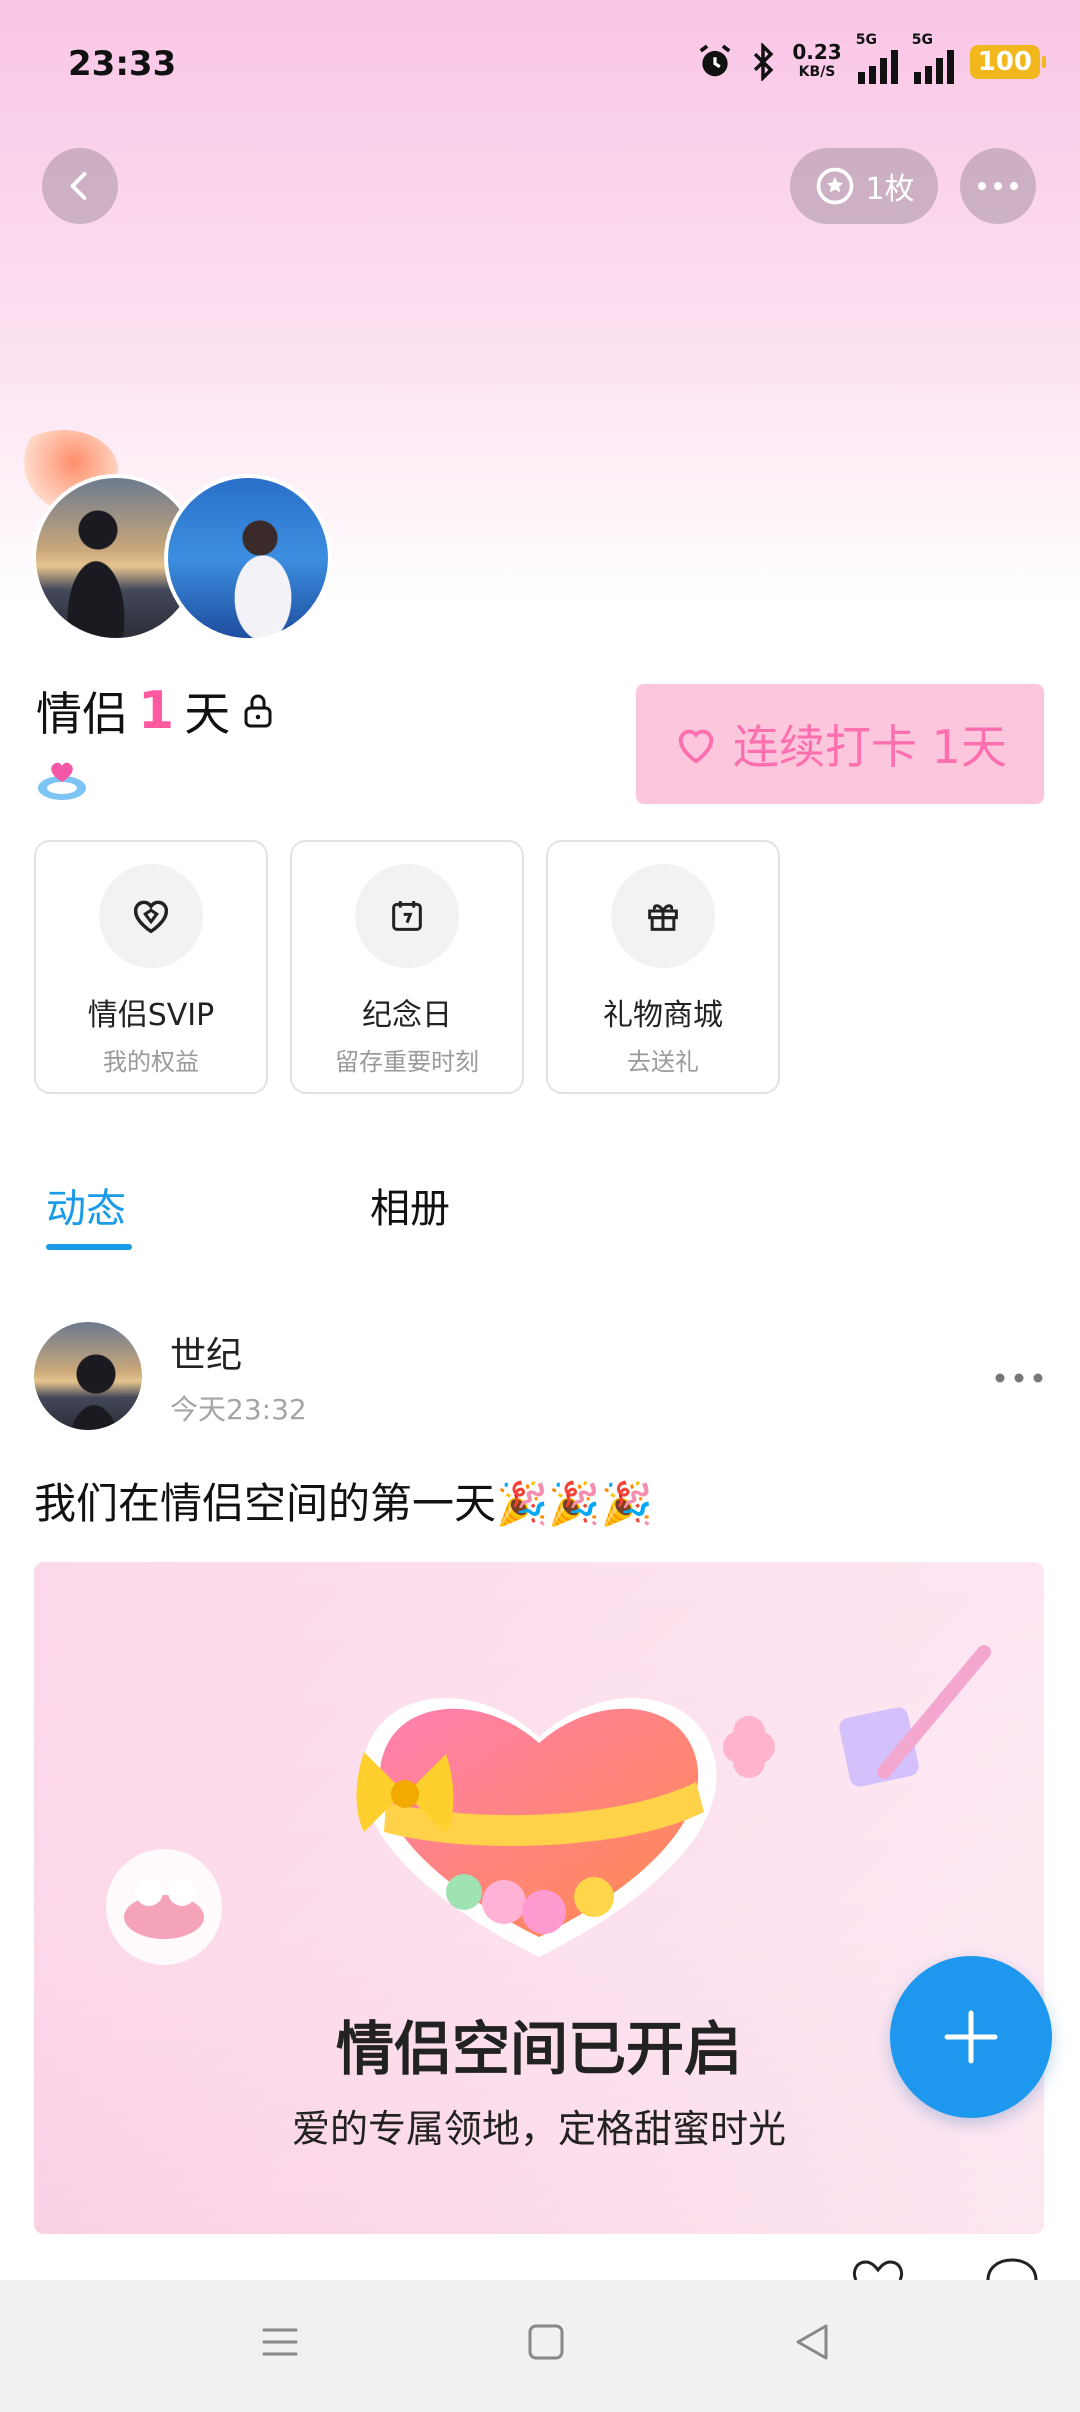  I want to click on days-suffix: 天, so click(207, 714).